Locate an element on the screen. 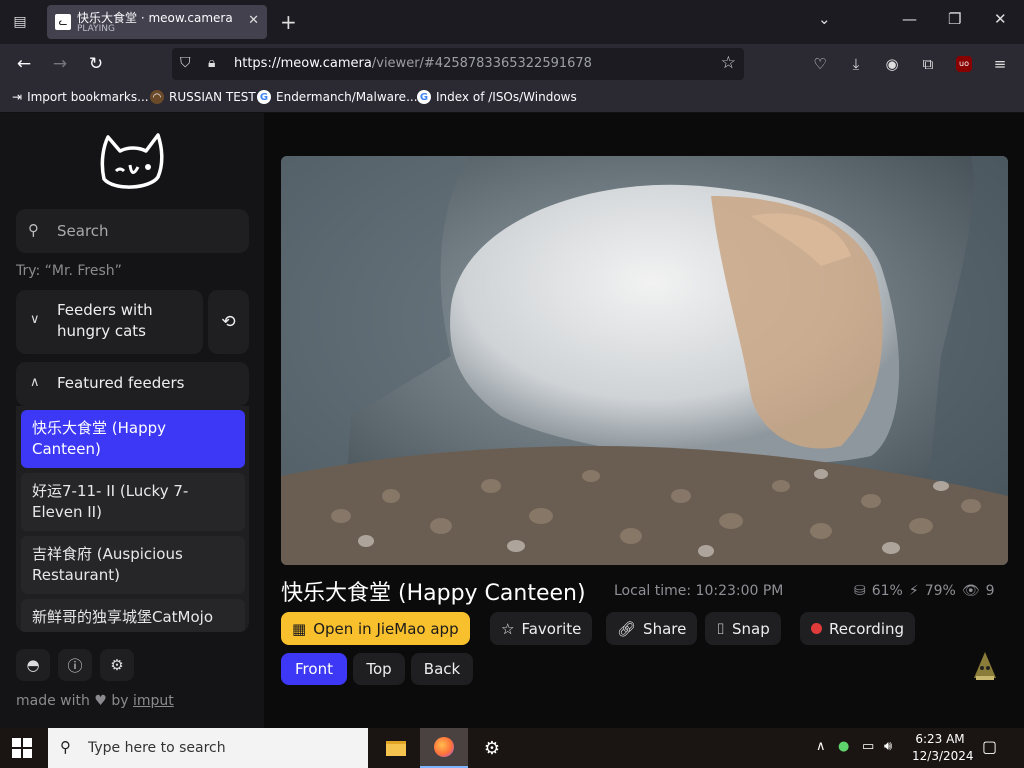 Image resolution: width=1024 pixels, height=768 pixels. network-icon: ▭ is located at coordinates (868, 746).